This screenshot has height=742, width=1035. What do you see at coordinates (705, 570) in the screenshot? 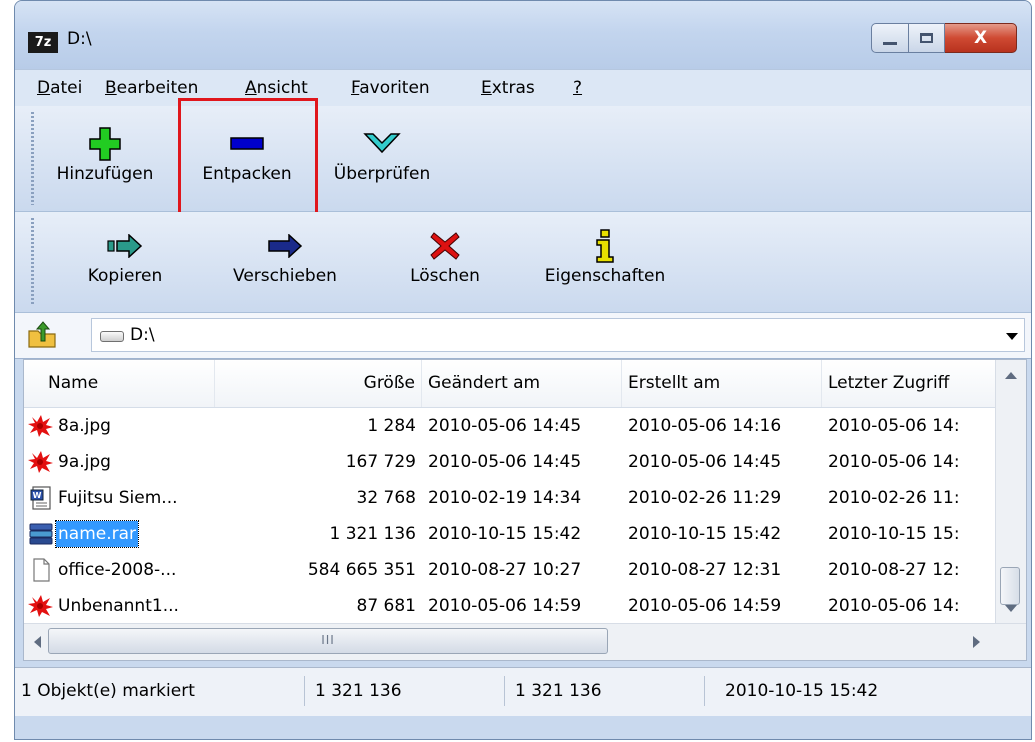
I see `file-created-cell: 2010-08-27 12:31` at bounding box center [705, 570].